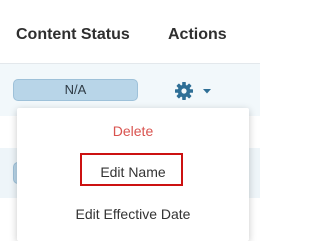 The height and width of the screenshot is (241, 320). Describe the element at coordinates (75, 90) in the screenshot. I see `status-badge: N/A` at that location.